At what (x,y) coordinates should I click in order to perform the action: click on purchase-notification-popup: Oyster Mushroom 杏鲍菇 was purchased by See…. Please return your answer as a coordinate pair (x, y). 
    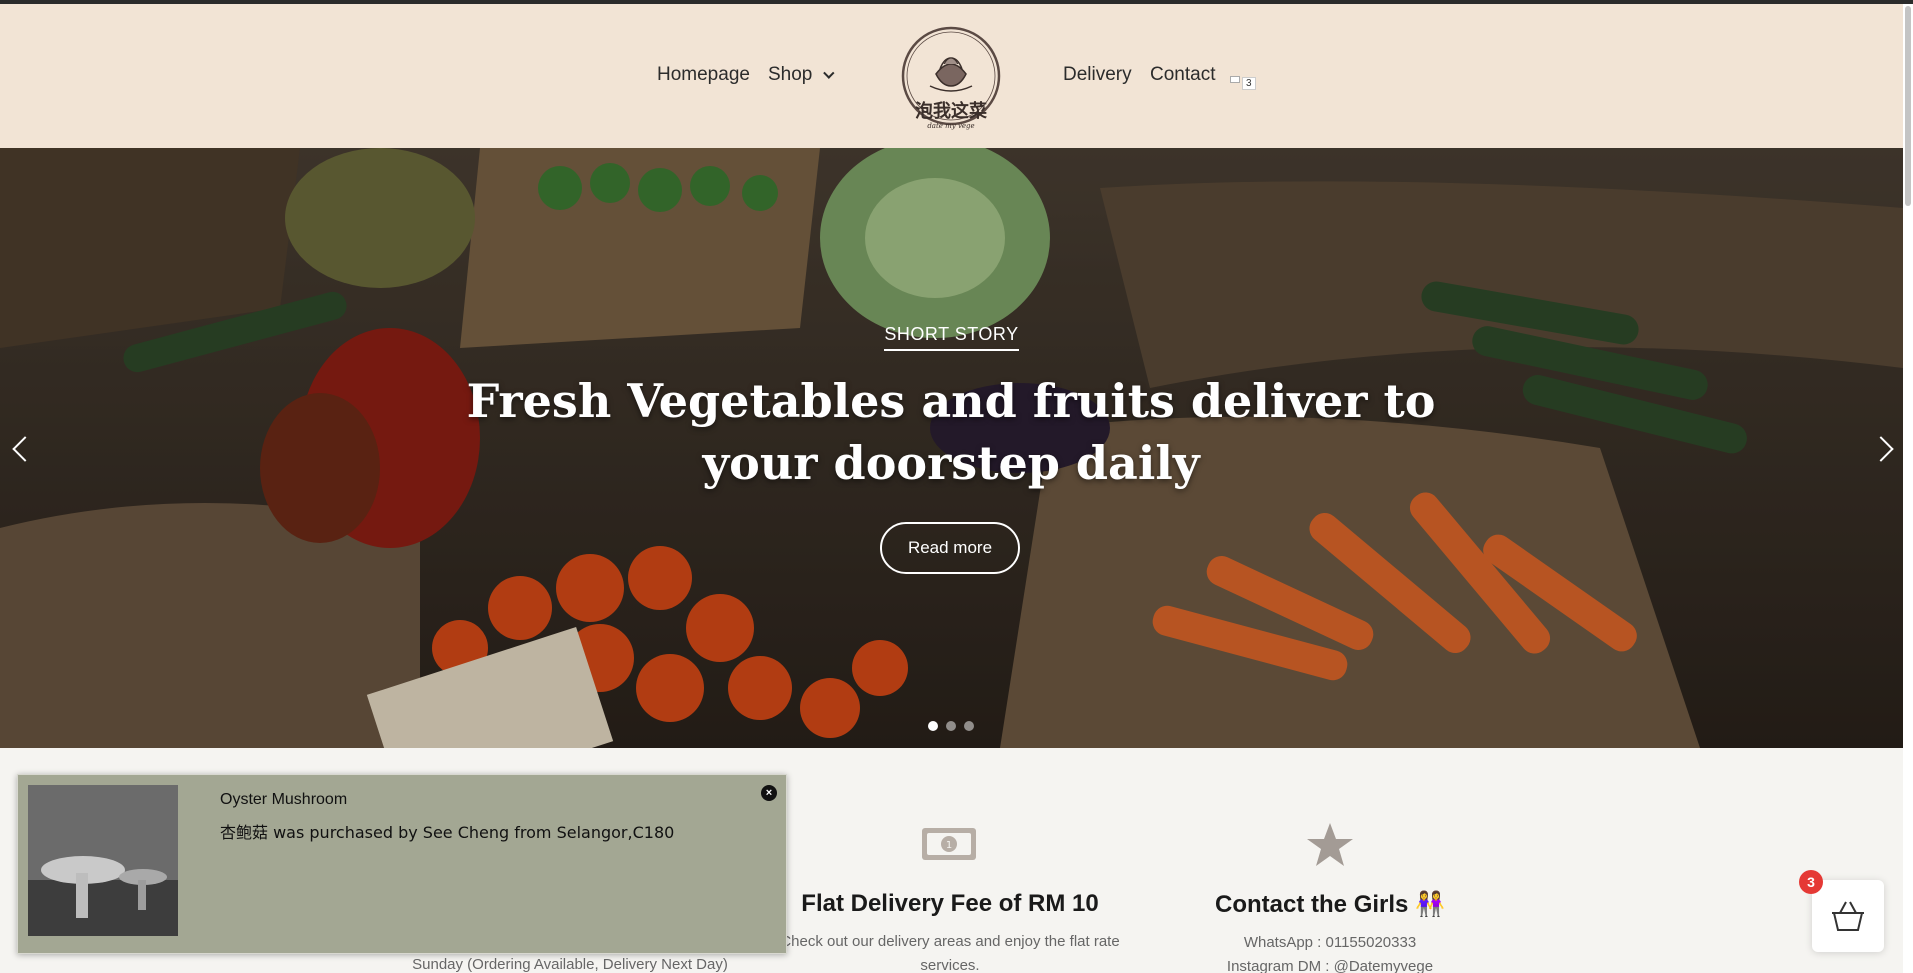
    Looking at the image, I should click on (402, 864).